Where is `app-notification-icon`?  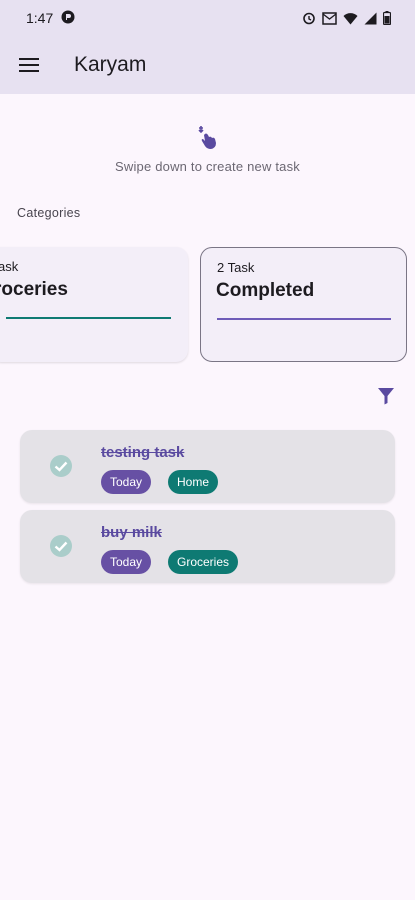
app-notification-icon is located at coordinates (68, 18).